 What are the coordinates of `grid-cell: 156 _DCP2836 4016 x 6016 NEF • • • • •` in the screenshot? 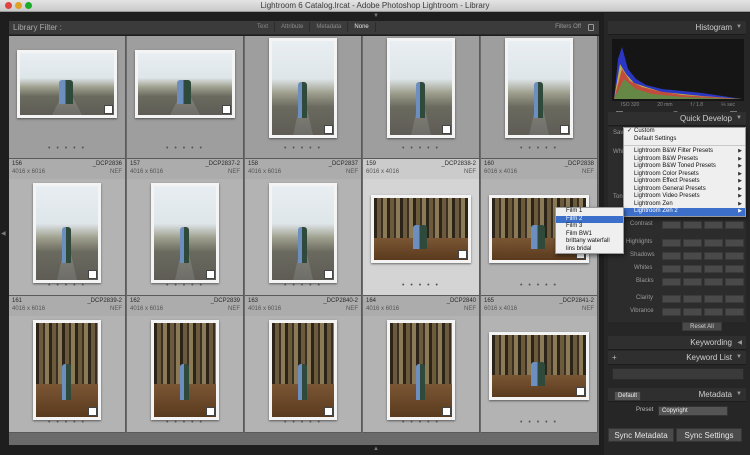 It's located at (67, 227).